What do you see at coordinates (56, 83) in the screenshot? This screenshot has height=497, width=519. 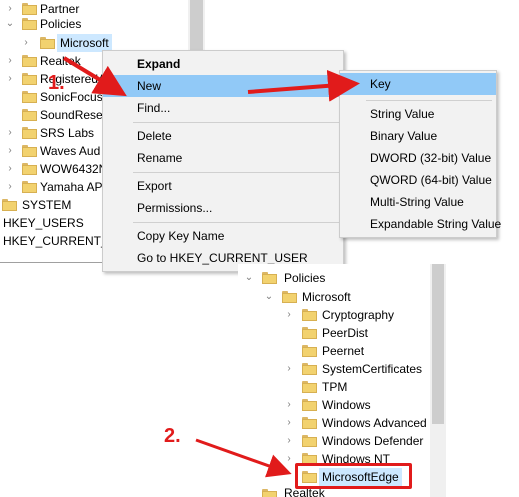 I see `step-1-label: 1.` at bounding box center [56, 83].